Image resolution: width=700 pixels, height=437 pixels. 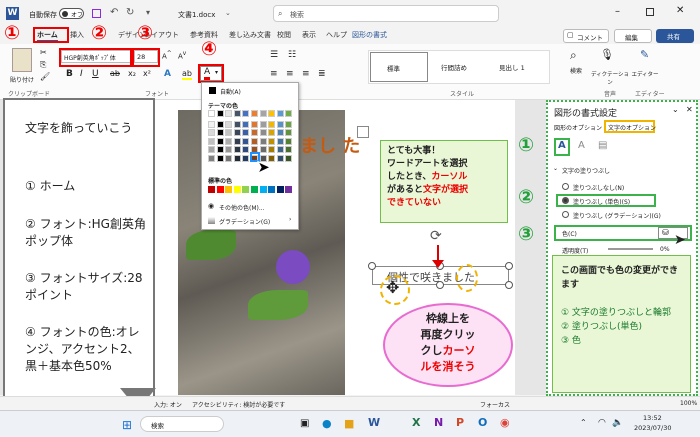 I want to click on edit-mode-button: 編集, so click(x=633, y=36).